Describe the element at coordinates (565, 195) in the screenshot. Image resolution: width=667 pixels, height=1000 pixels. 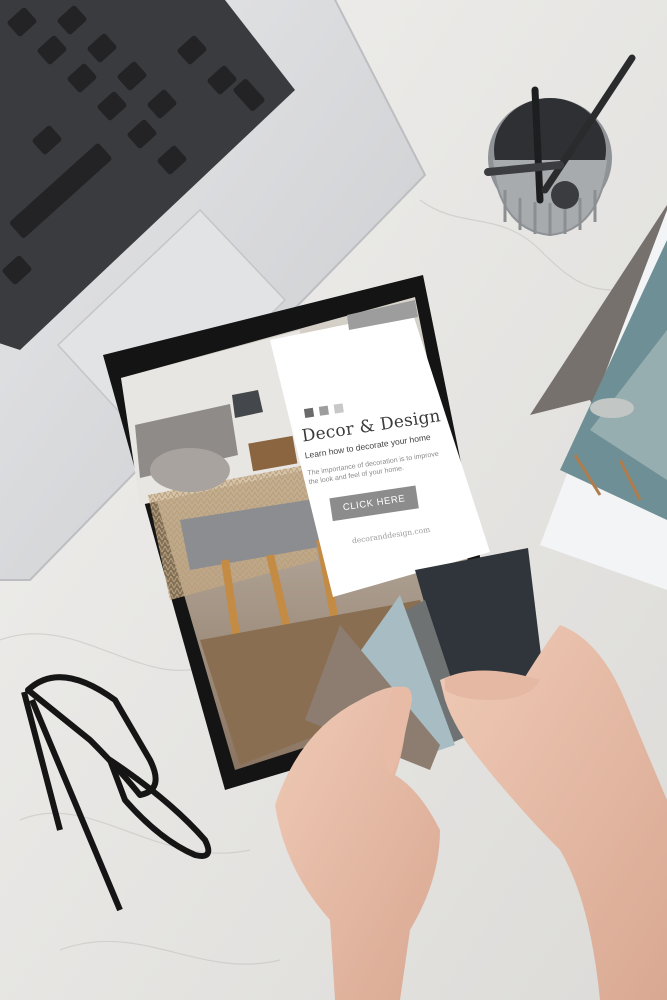
I see `pencil-cap` at that location.